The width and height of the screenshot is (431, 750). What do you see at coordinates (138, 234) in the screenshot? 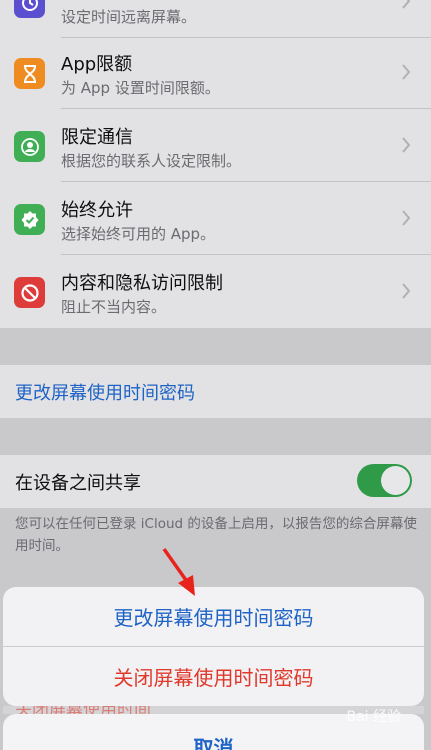
I see `row-subtitle: 选择始终可用的 App。` at bounding box center [138, 234].